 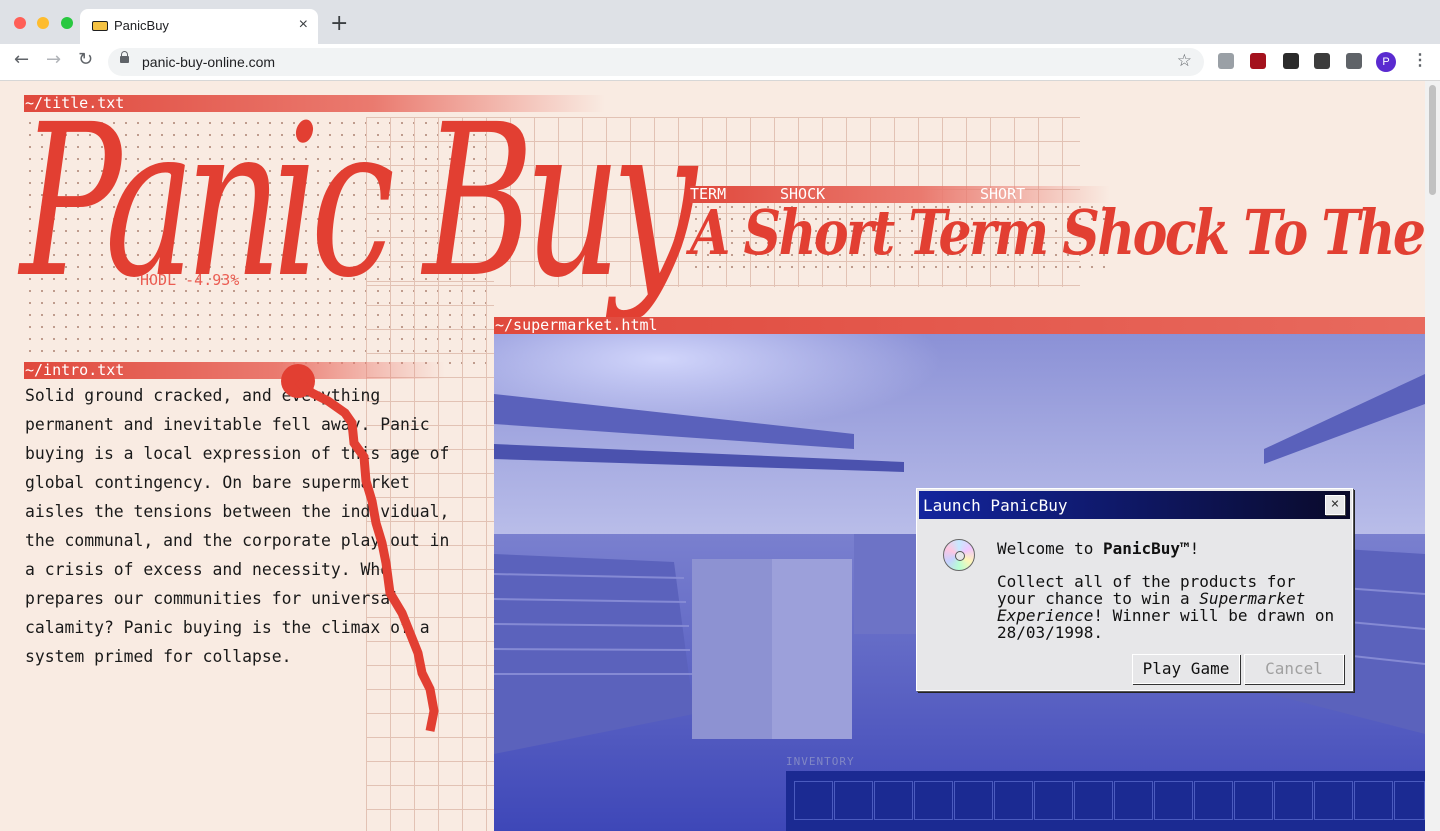 I want to click on bird-icon, so click(x=1291, y=61).